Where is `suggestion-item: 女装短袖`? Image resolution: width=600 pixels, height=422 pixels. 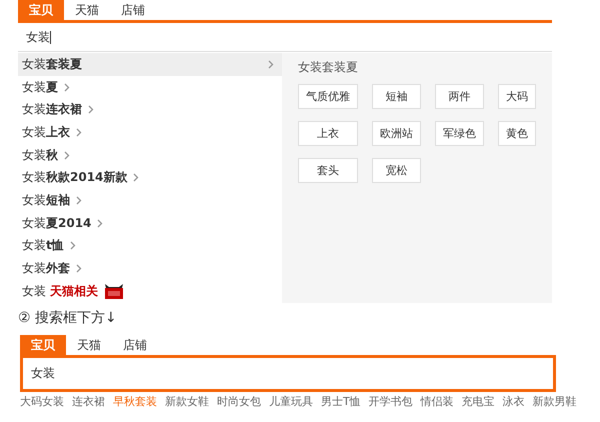
suggestion-item: 女装短袖 is located at coordinates (150, 200).